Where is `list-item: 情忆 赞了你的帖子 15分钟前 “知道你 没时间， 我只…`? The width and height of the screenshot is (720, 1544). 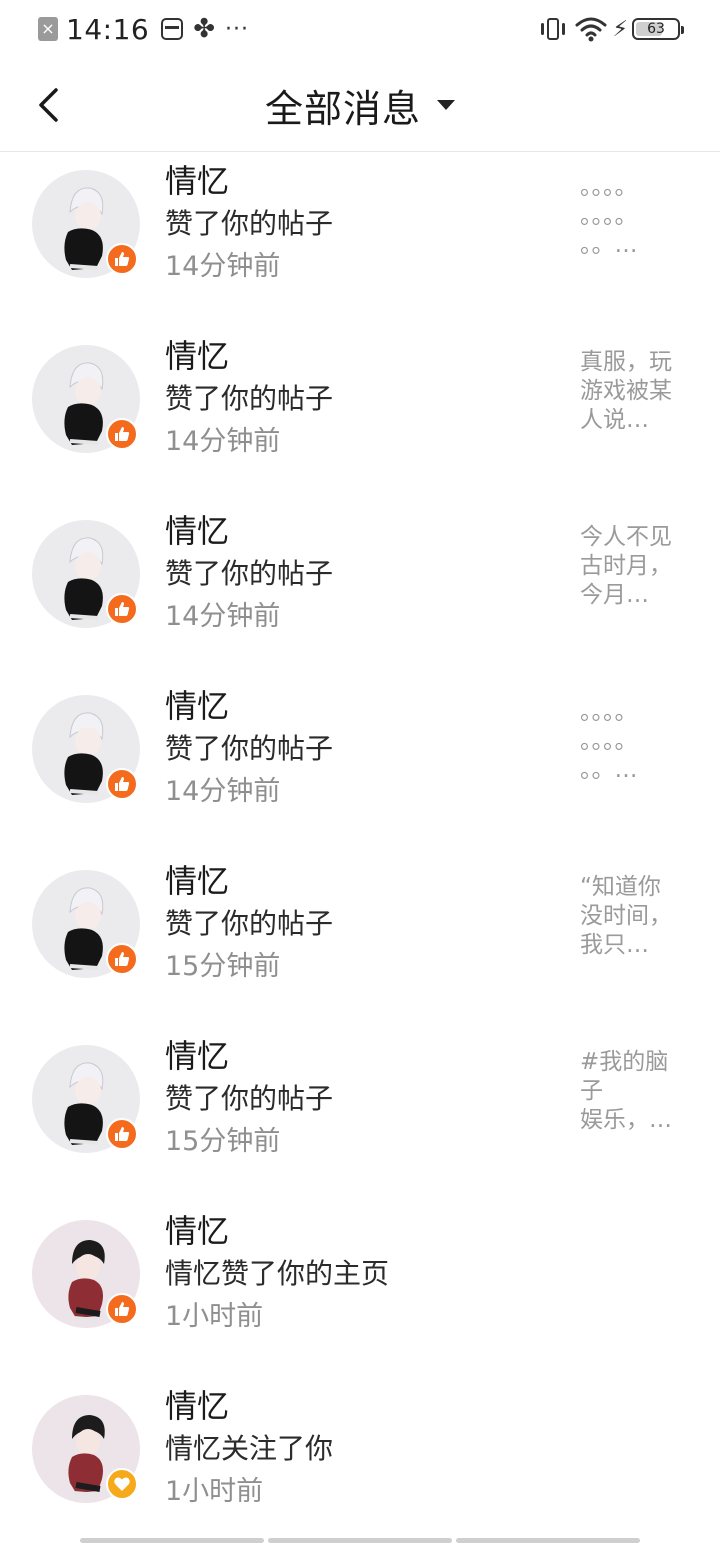 list-item: 情忆 赞了你的帖子 15分钟前 “知道你 没时间， 我只… is located at coordinates (360, 940).